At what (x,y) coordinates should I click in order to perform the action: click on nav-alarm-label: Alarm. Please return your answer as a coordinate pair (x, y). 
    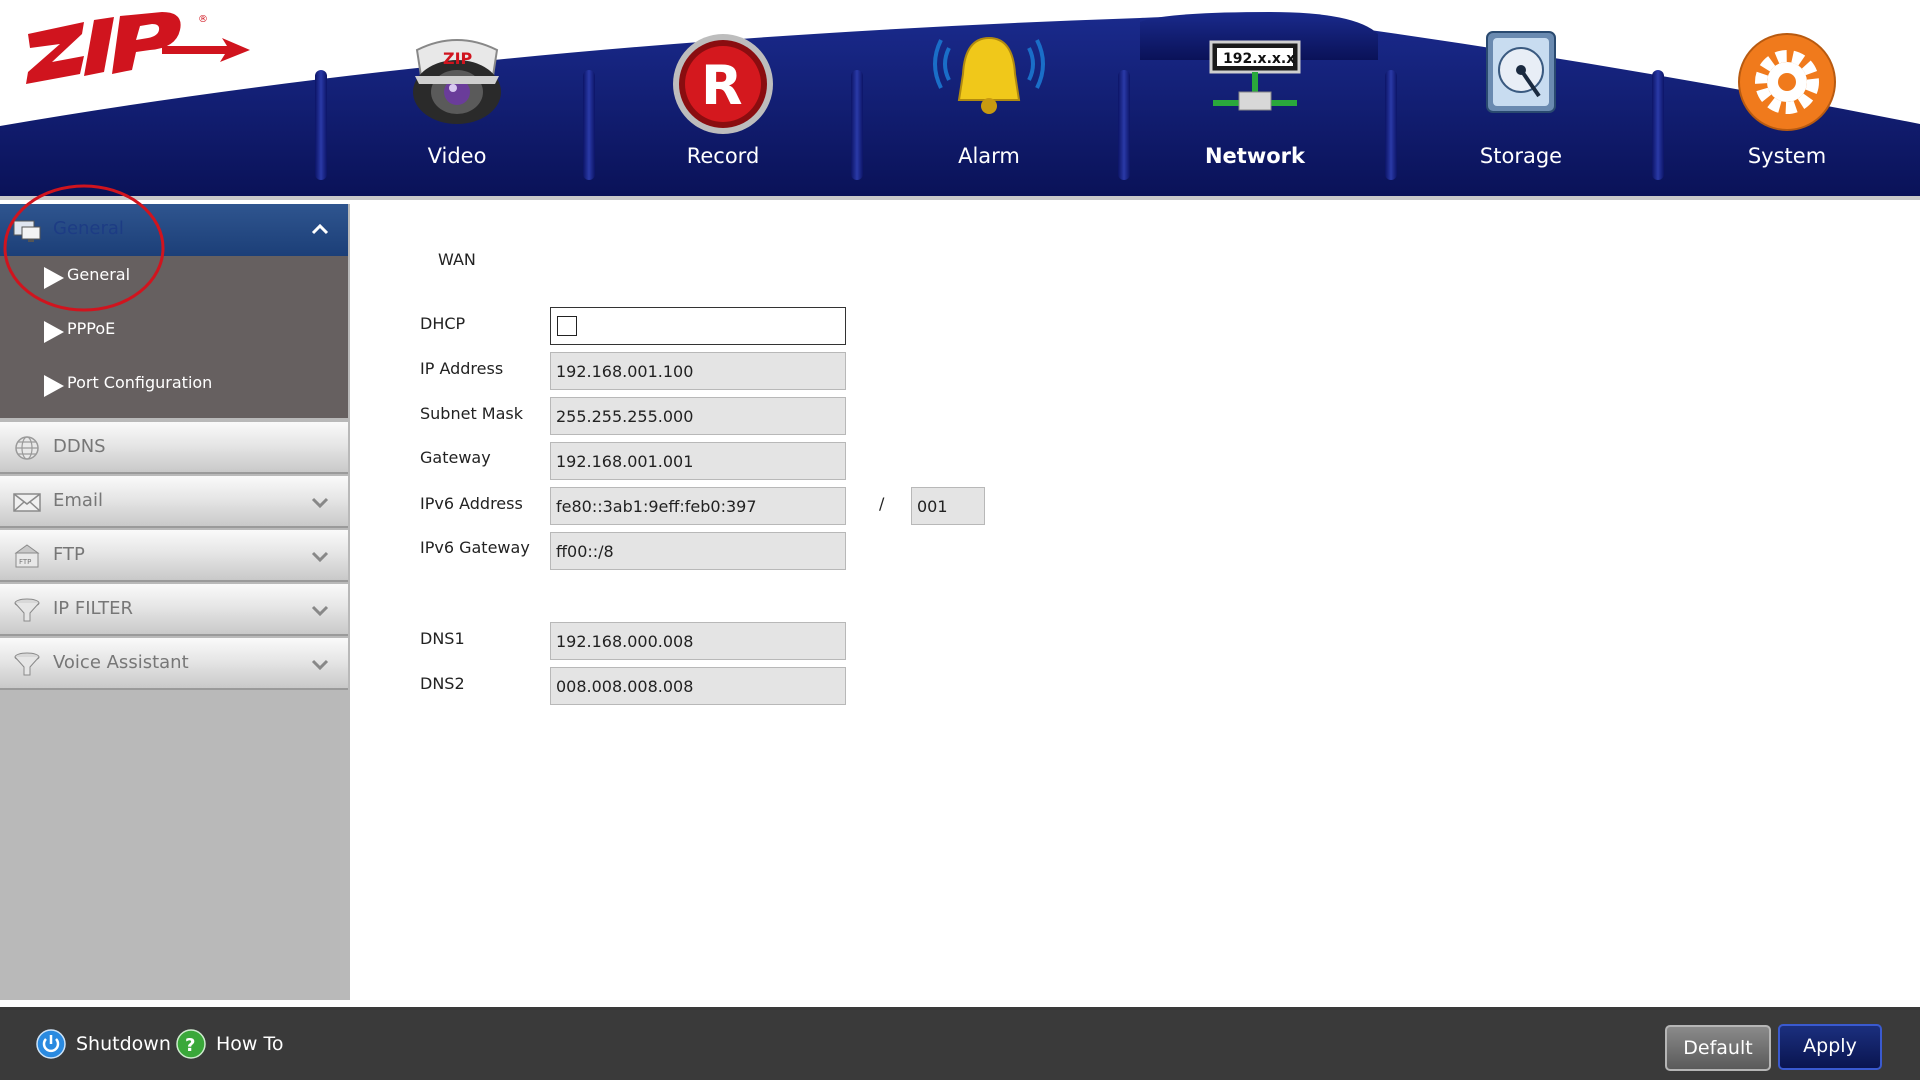
    Looking at the image, I should click on (989, 156).